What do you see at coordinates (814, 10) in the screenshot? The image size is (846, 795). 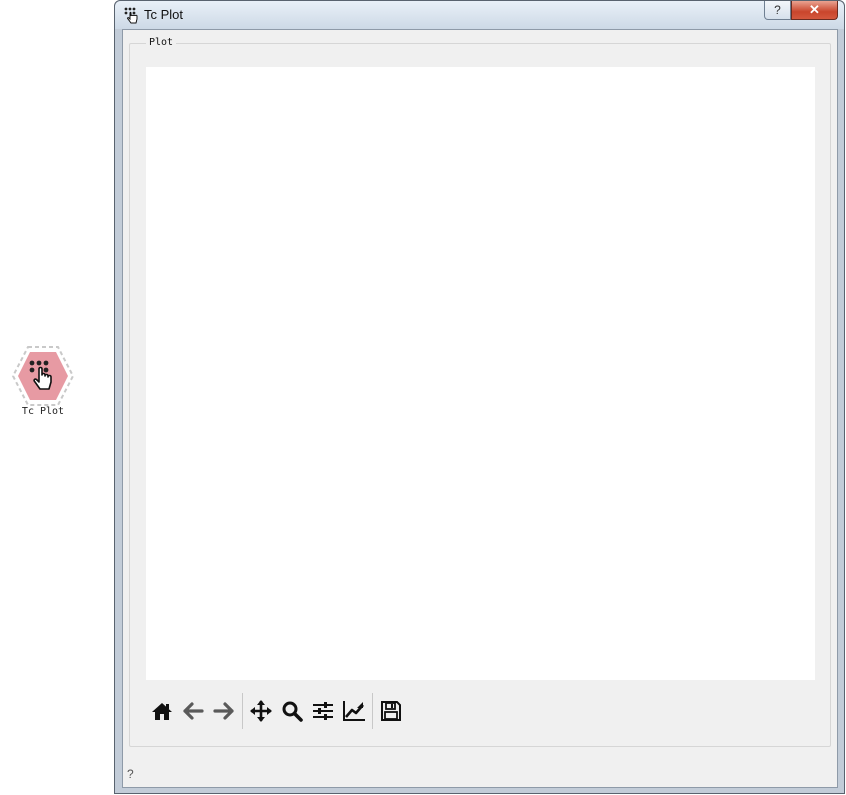 I see `close-button: ✕` at bounding box center [814, 10].